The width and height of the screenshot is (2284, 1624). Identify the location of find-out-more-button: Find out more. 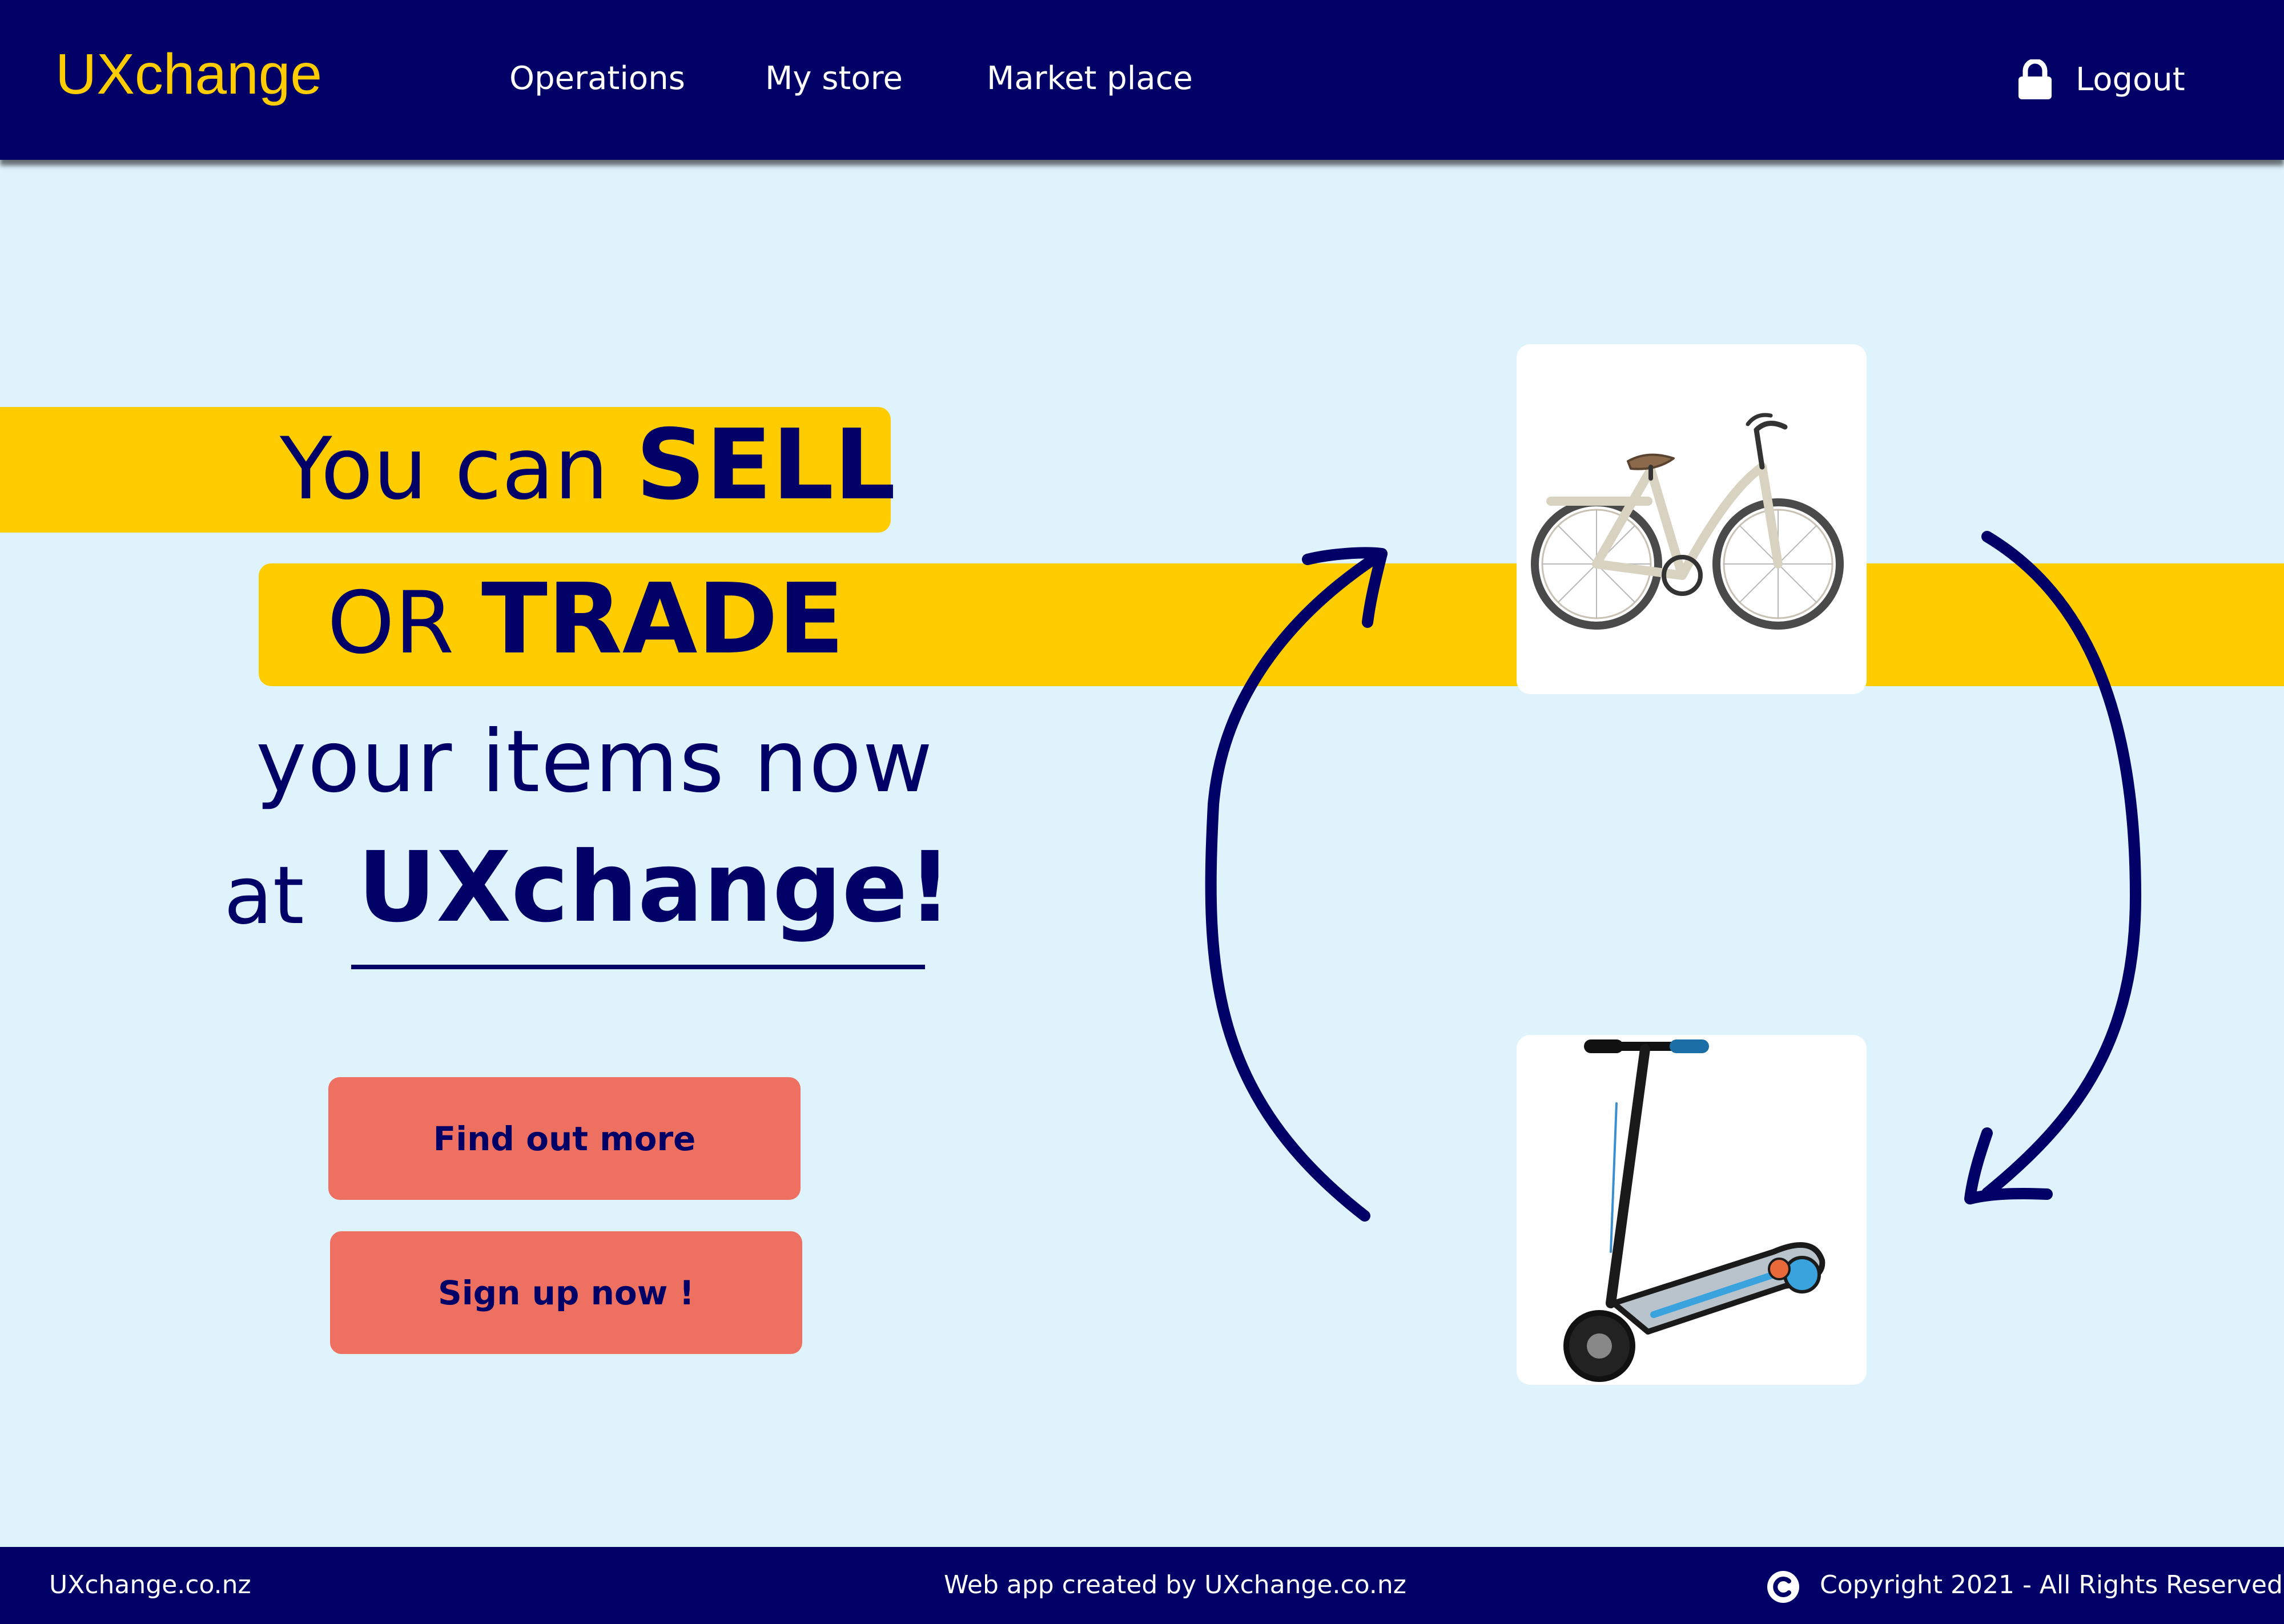
(564, 1139).